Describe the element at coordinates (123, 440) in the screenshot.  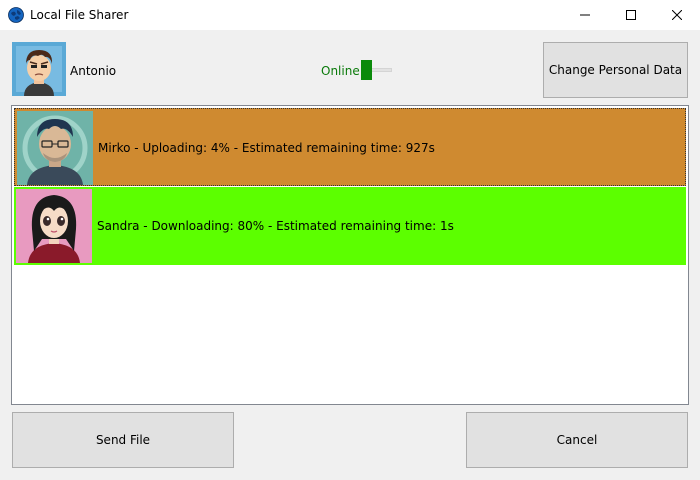
I see `send-file-button: Send File` at that location.